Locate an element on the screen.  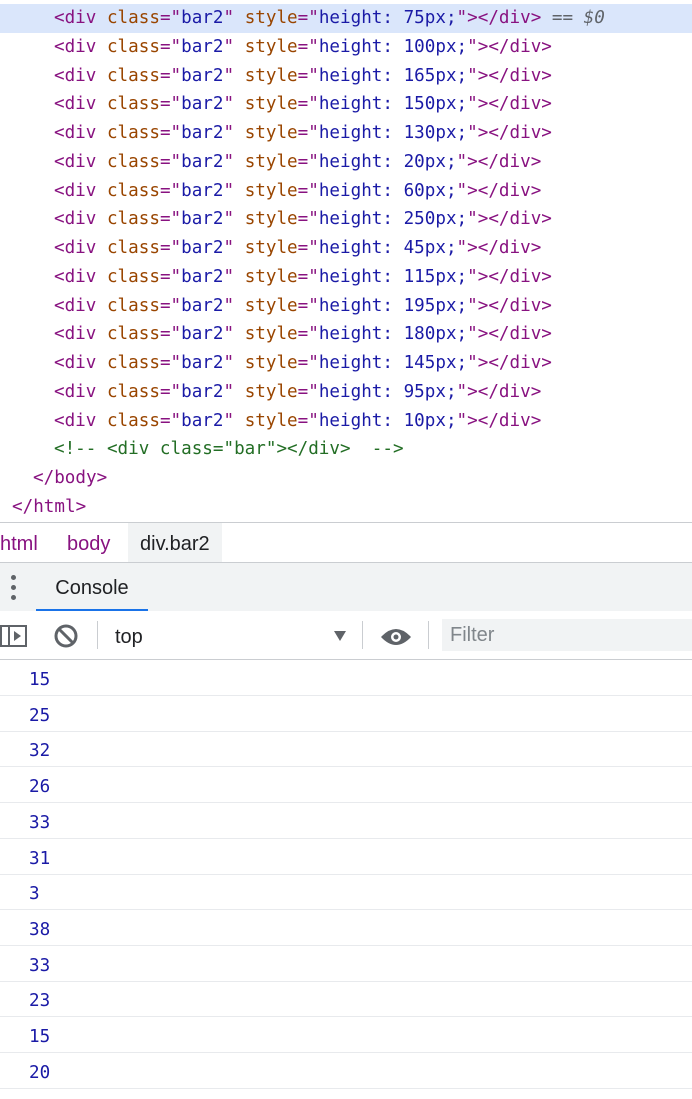
attribute-value: height: 95px; is located at coordinates (388, 392).